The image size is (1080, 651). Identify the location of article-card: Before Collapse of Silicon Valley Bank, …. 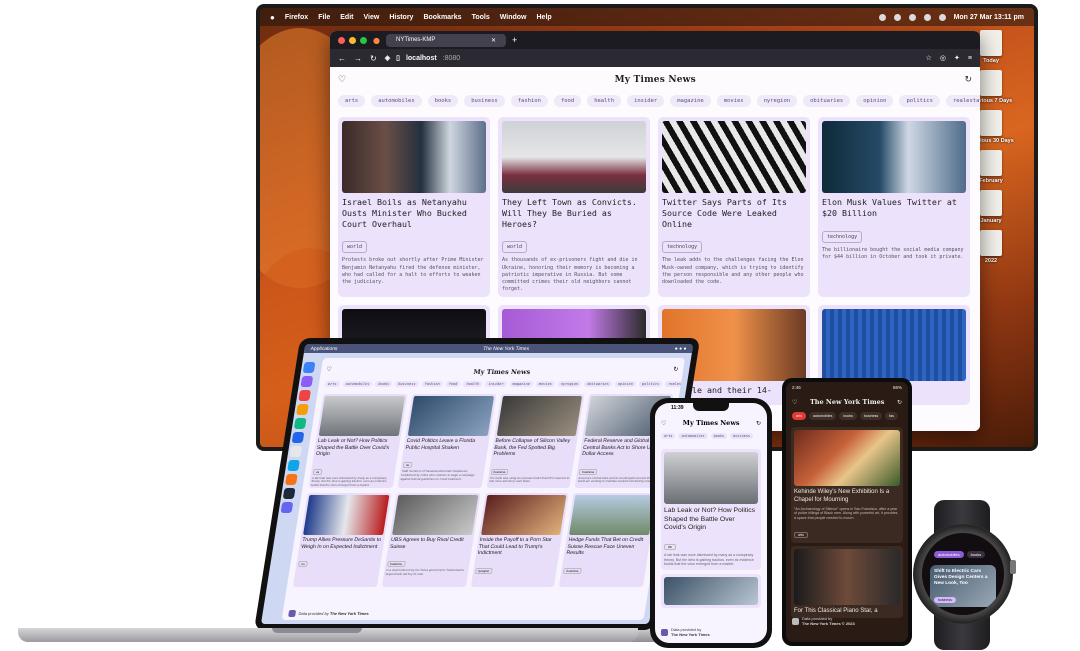
(535, 441).